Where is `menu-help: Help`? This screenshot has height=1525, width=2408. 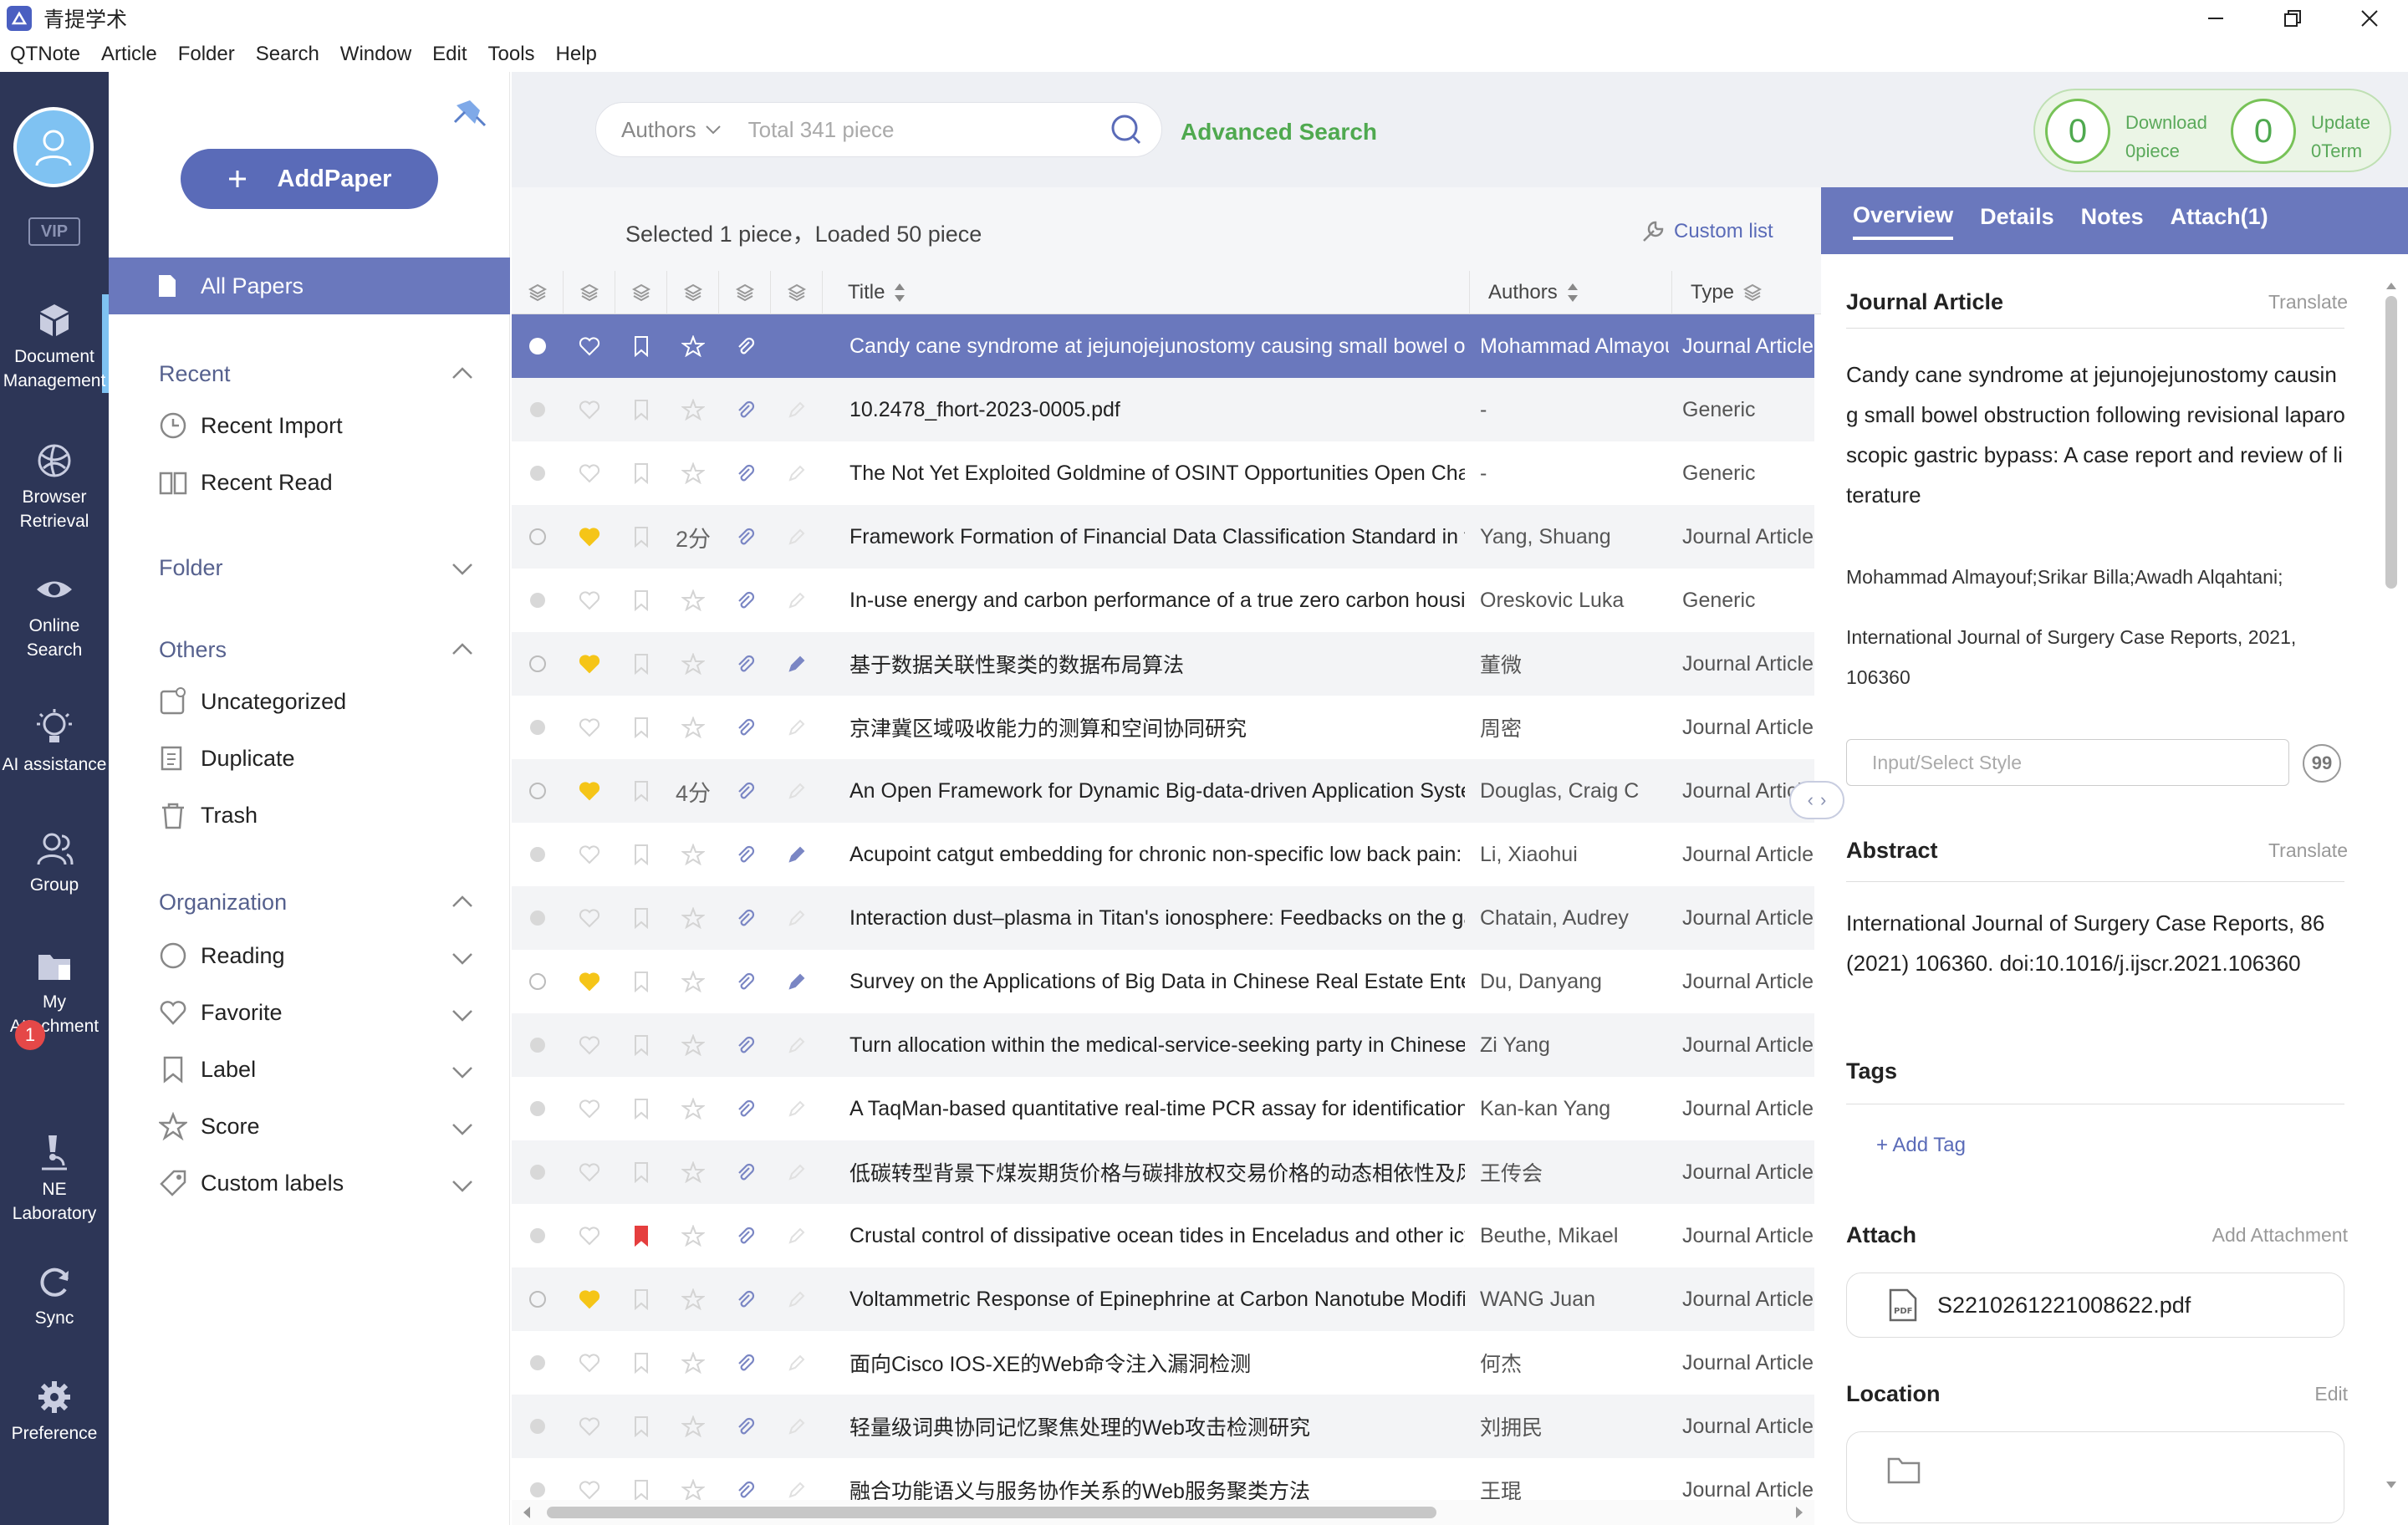
menu-help: Help is located at coordinates (576, 54).